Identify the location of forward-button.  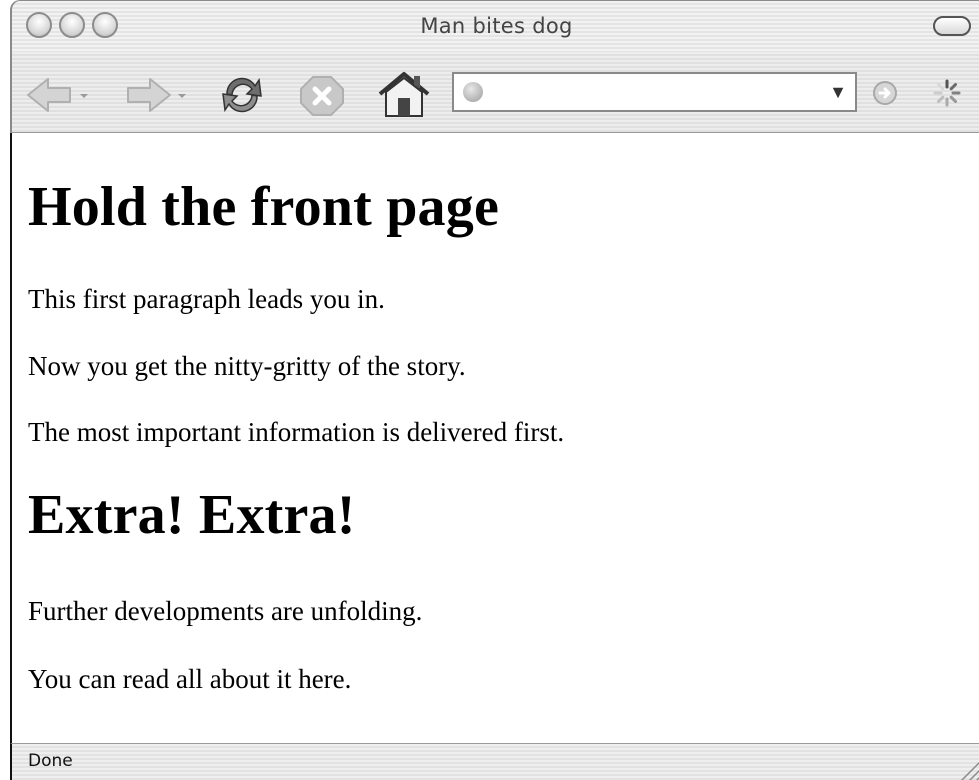
(155, 95).